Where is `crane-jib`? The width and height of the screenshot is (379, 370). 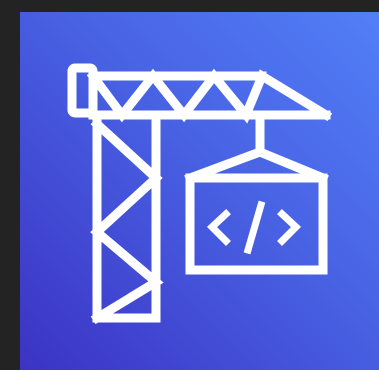 crane-jib is located at coordinates (209, 96).